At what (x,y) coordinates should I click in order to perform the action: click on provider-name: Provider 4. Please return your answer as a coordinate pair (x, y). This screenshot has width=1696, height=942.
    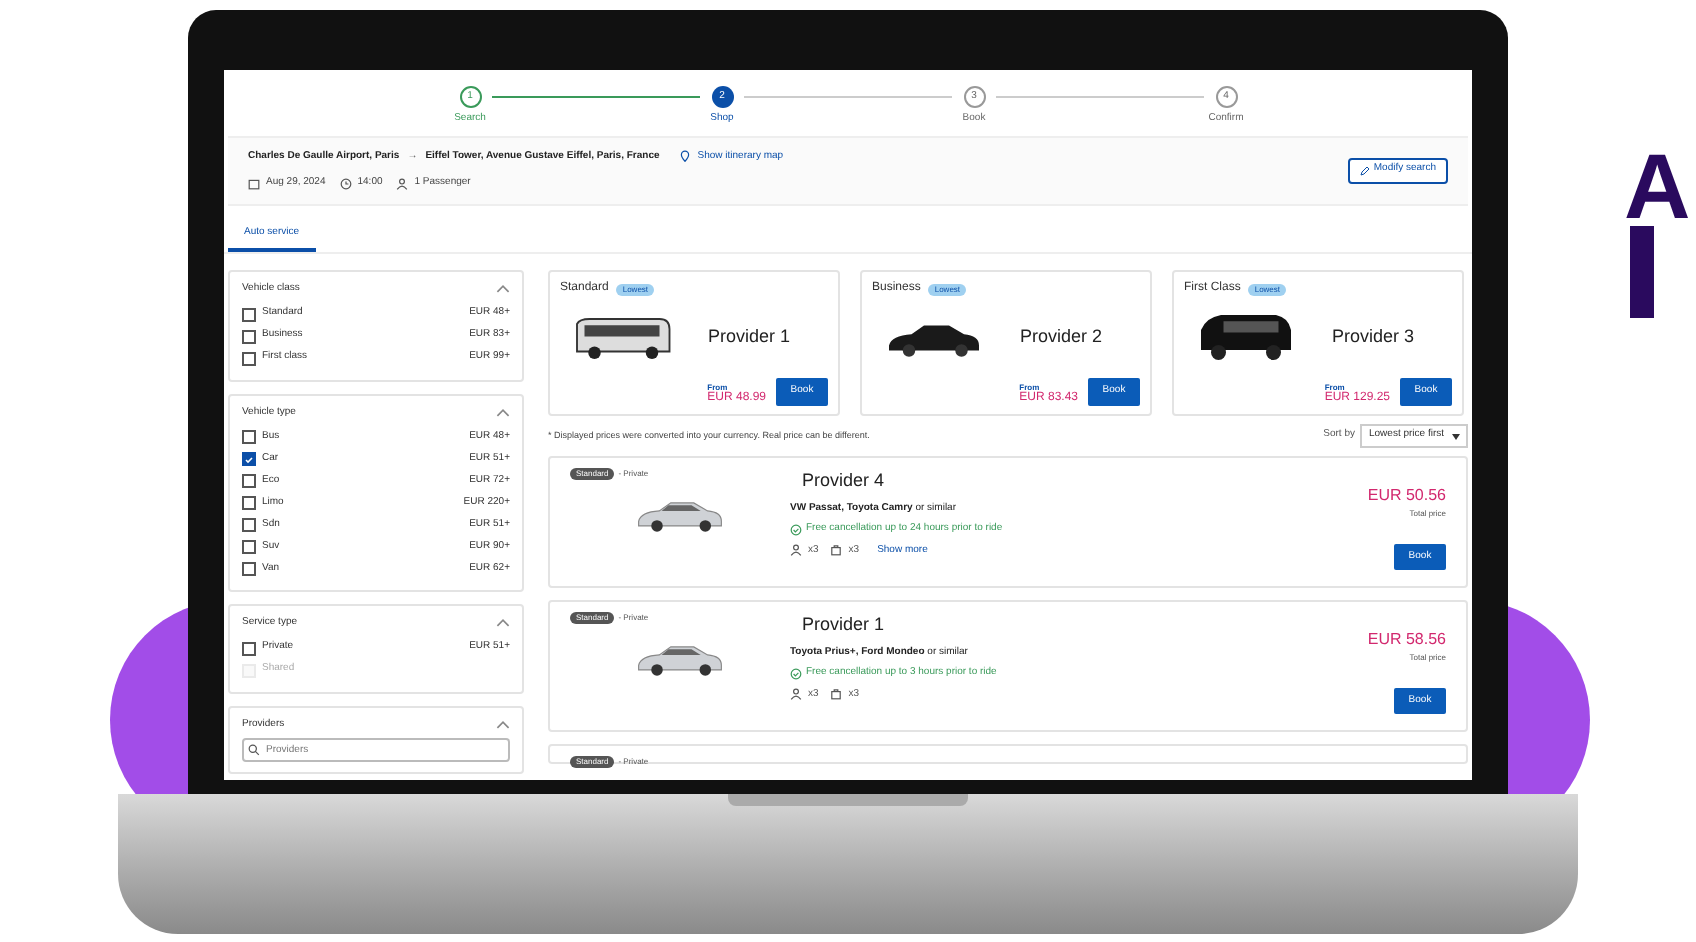
    Looking at the image, I should click on (844, 481).